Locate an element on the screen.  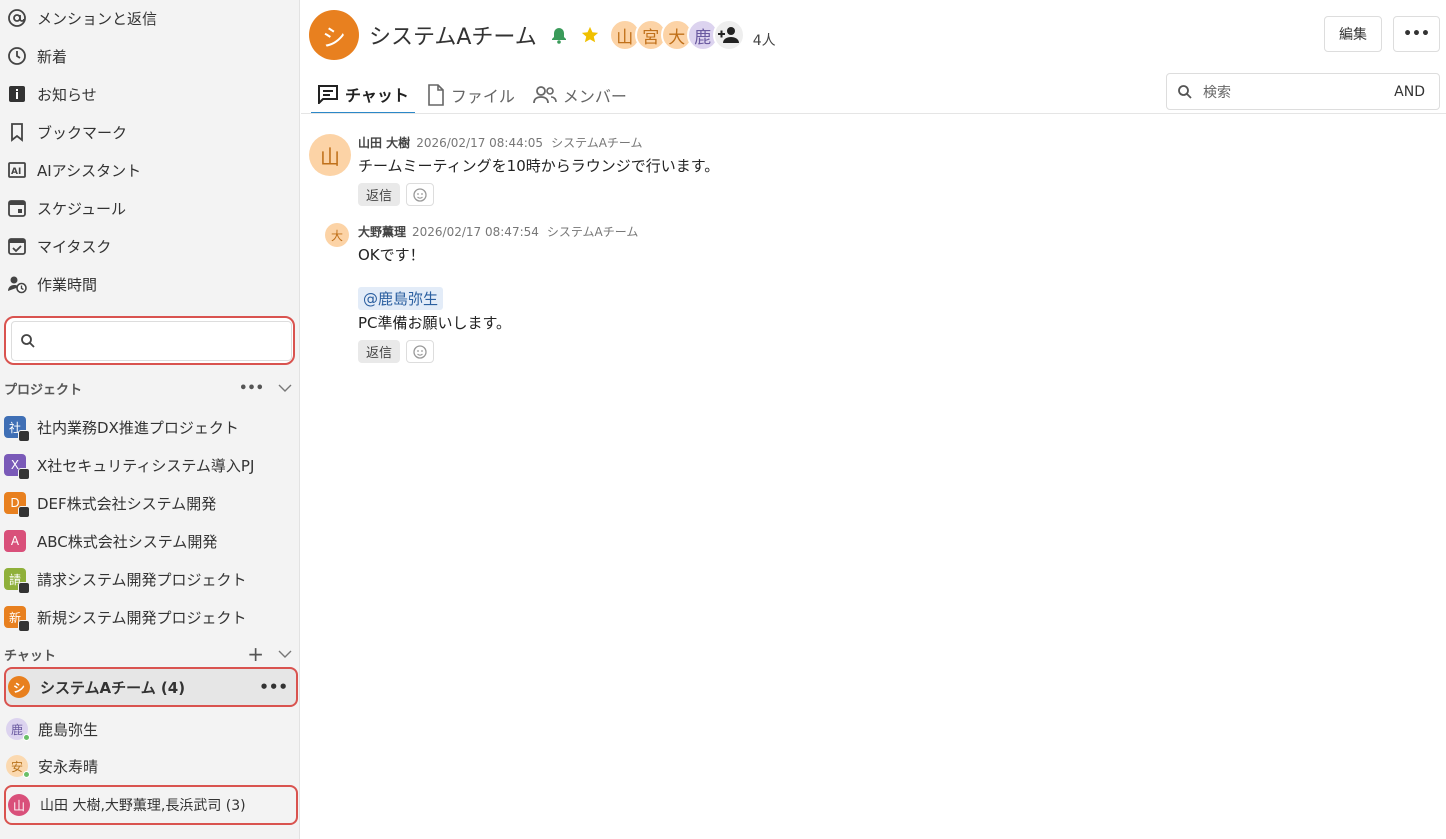
nav-schedule: スケジュール is located at coordinates (66, 208).